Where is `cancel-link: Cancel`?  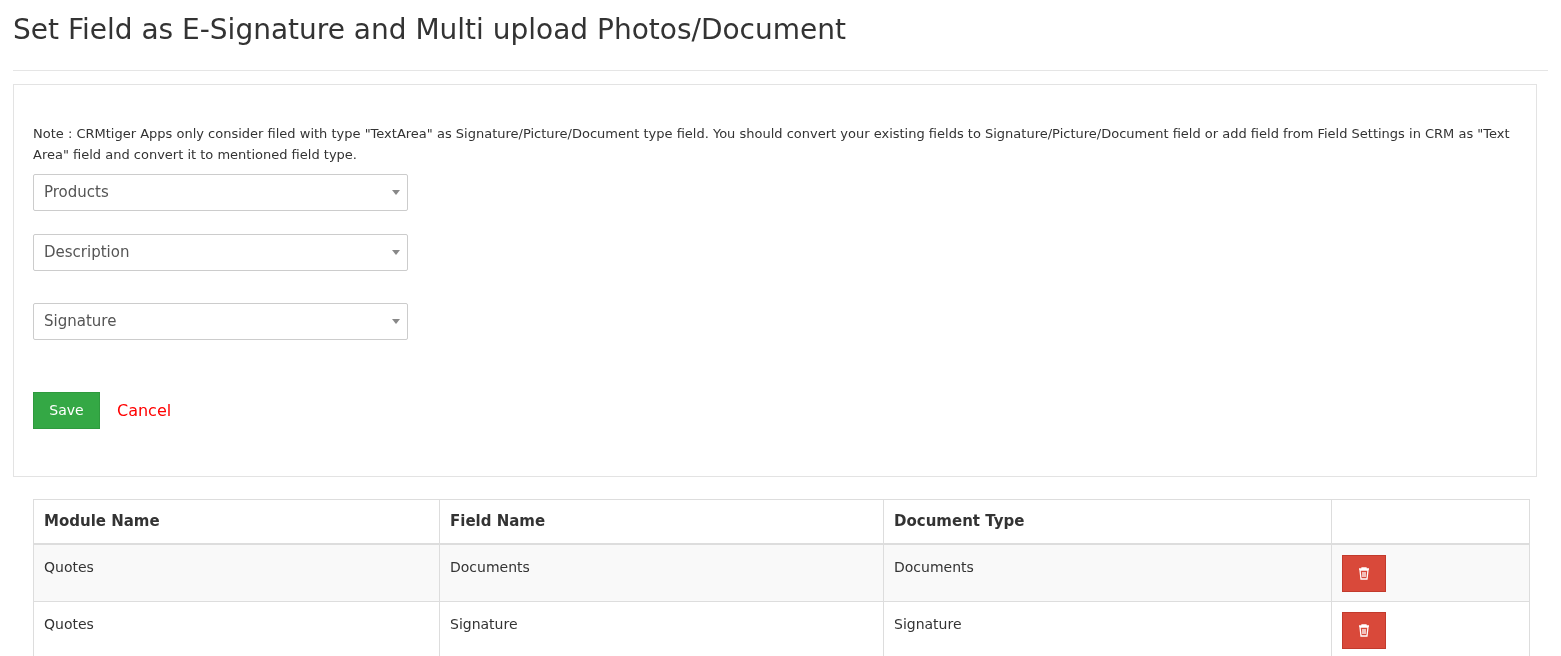 cancel-link: Cancel is located at coordinates (144, 410).